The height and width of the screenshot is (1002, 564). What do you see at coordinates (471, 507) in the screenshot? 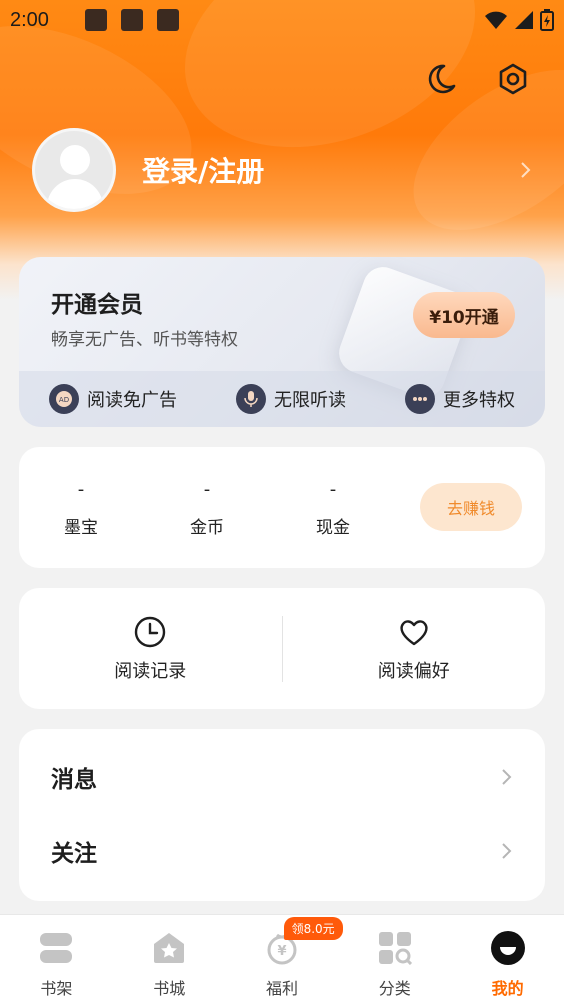
I see `earn-money-button: 去赚钱` at bounding box center [471, 507].